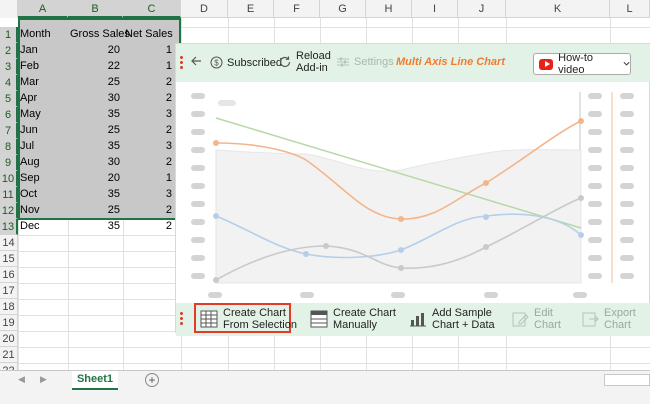 The height and width of the screenshot is (404, 650). What do you see at coordinates (43, 210) in the screenshot?
I see `table-cell: Nov` at bounding box center [43, 210].